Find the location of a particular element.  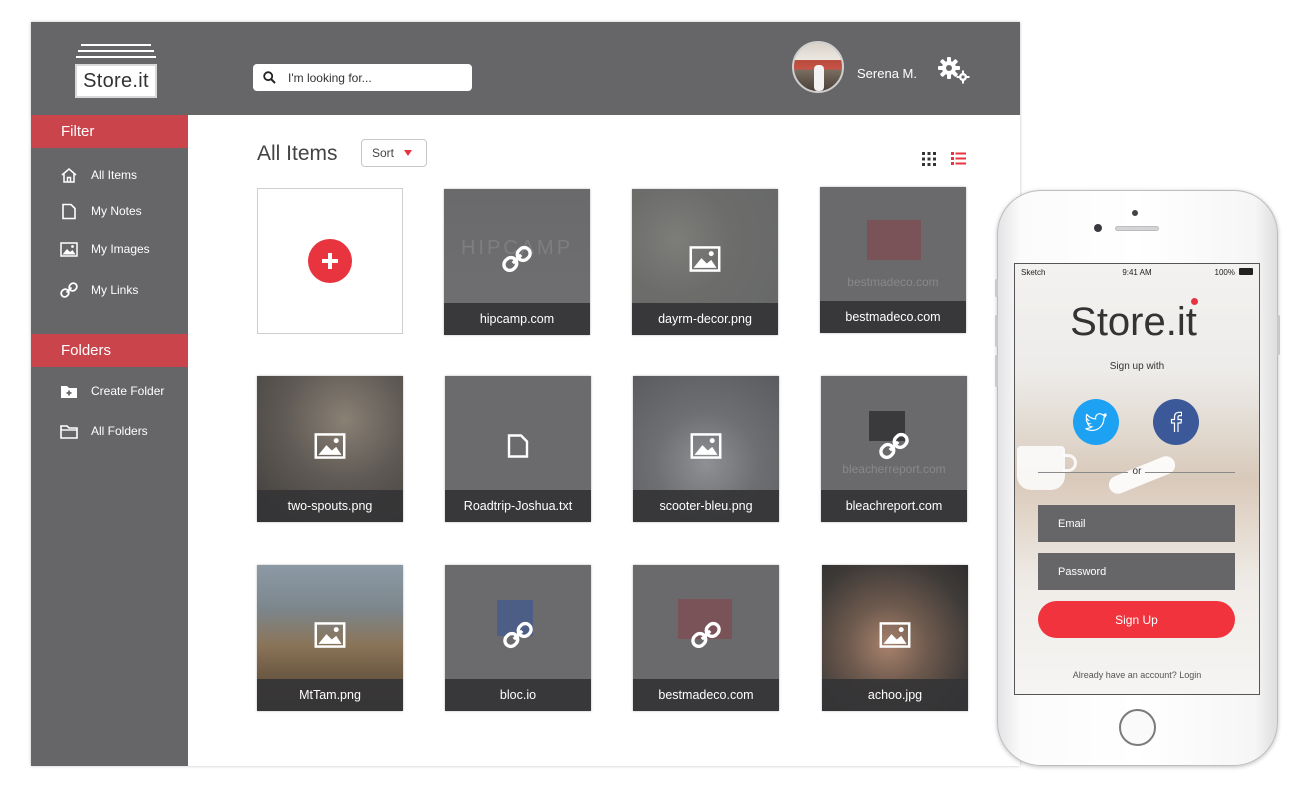

item-tile: bestmadeco.com bestmadeco.com is located at coordinates (893, 260).